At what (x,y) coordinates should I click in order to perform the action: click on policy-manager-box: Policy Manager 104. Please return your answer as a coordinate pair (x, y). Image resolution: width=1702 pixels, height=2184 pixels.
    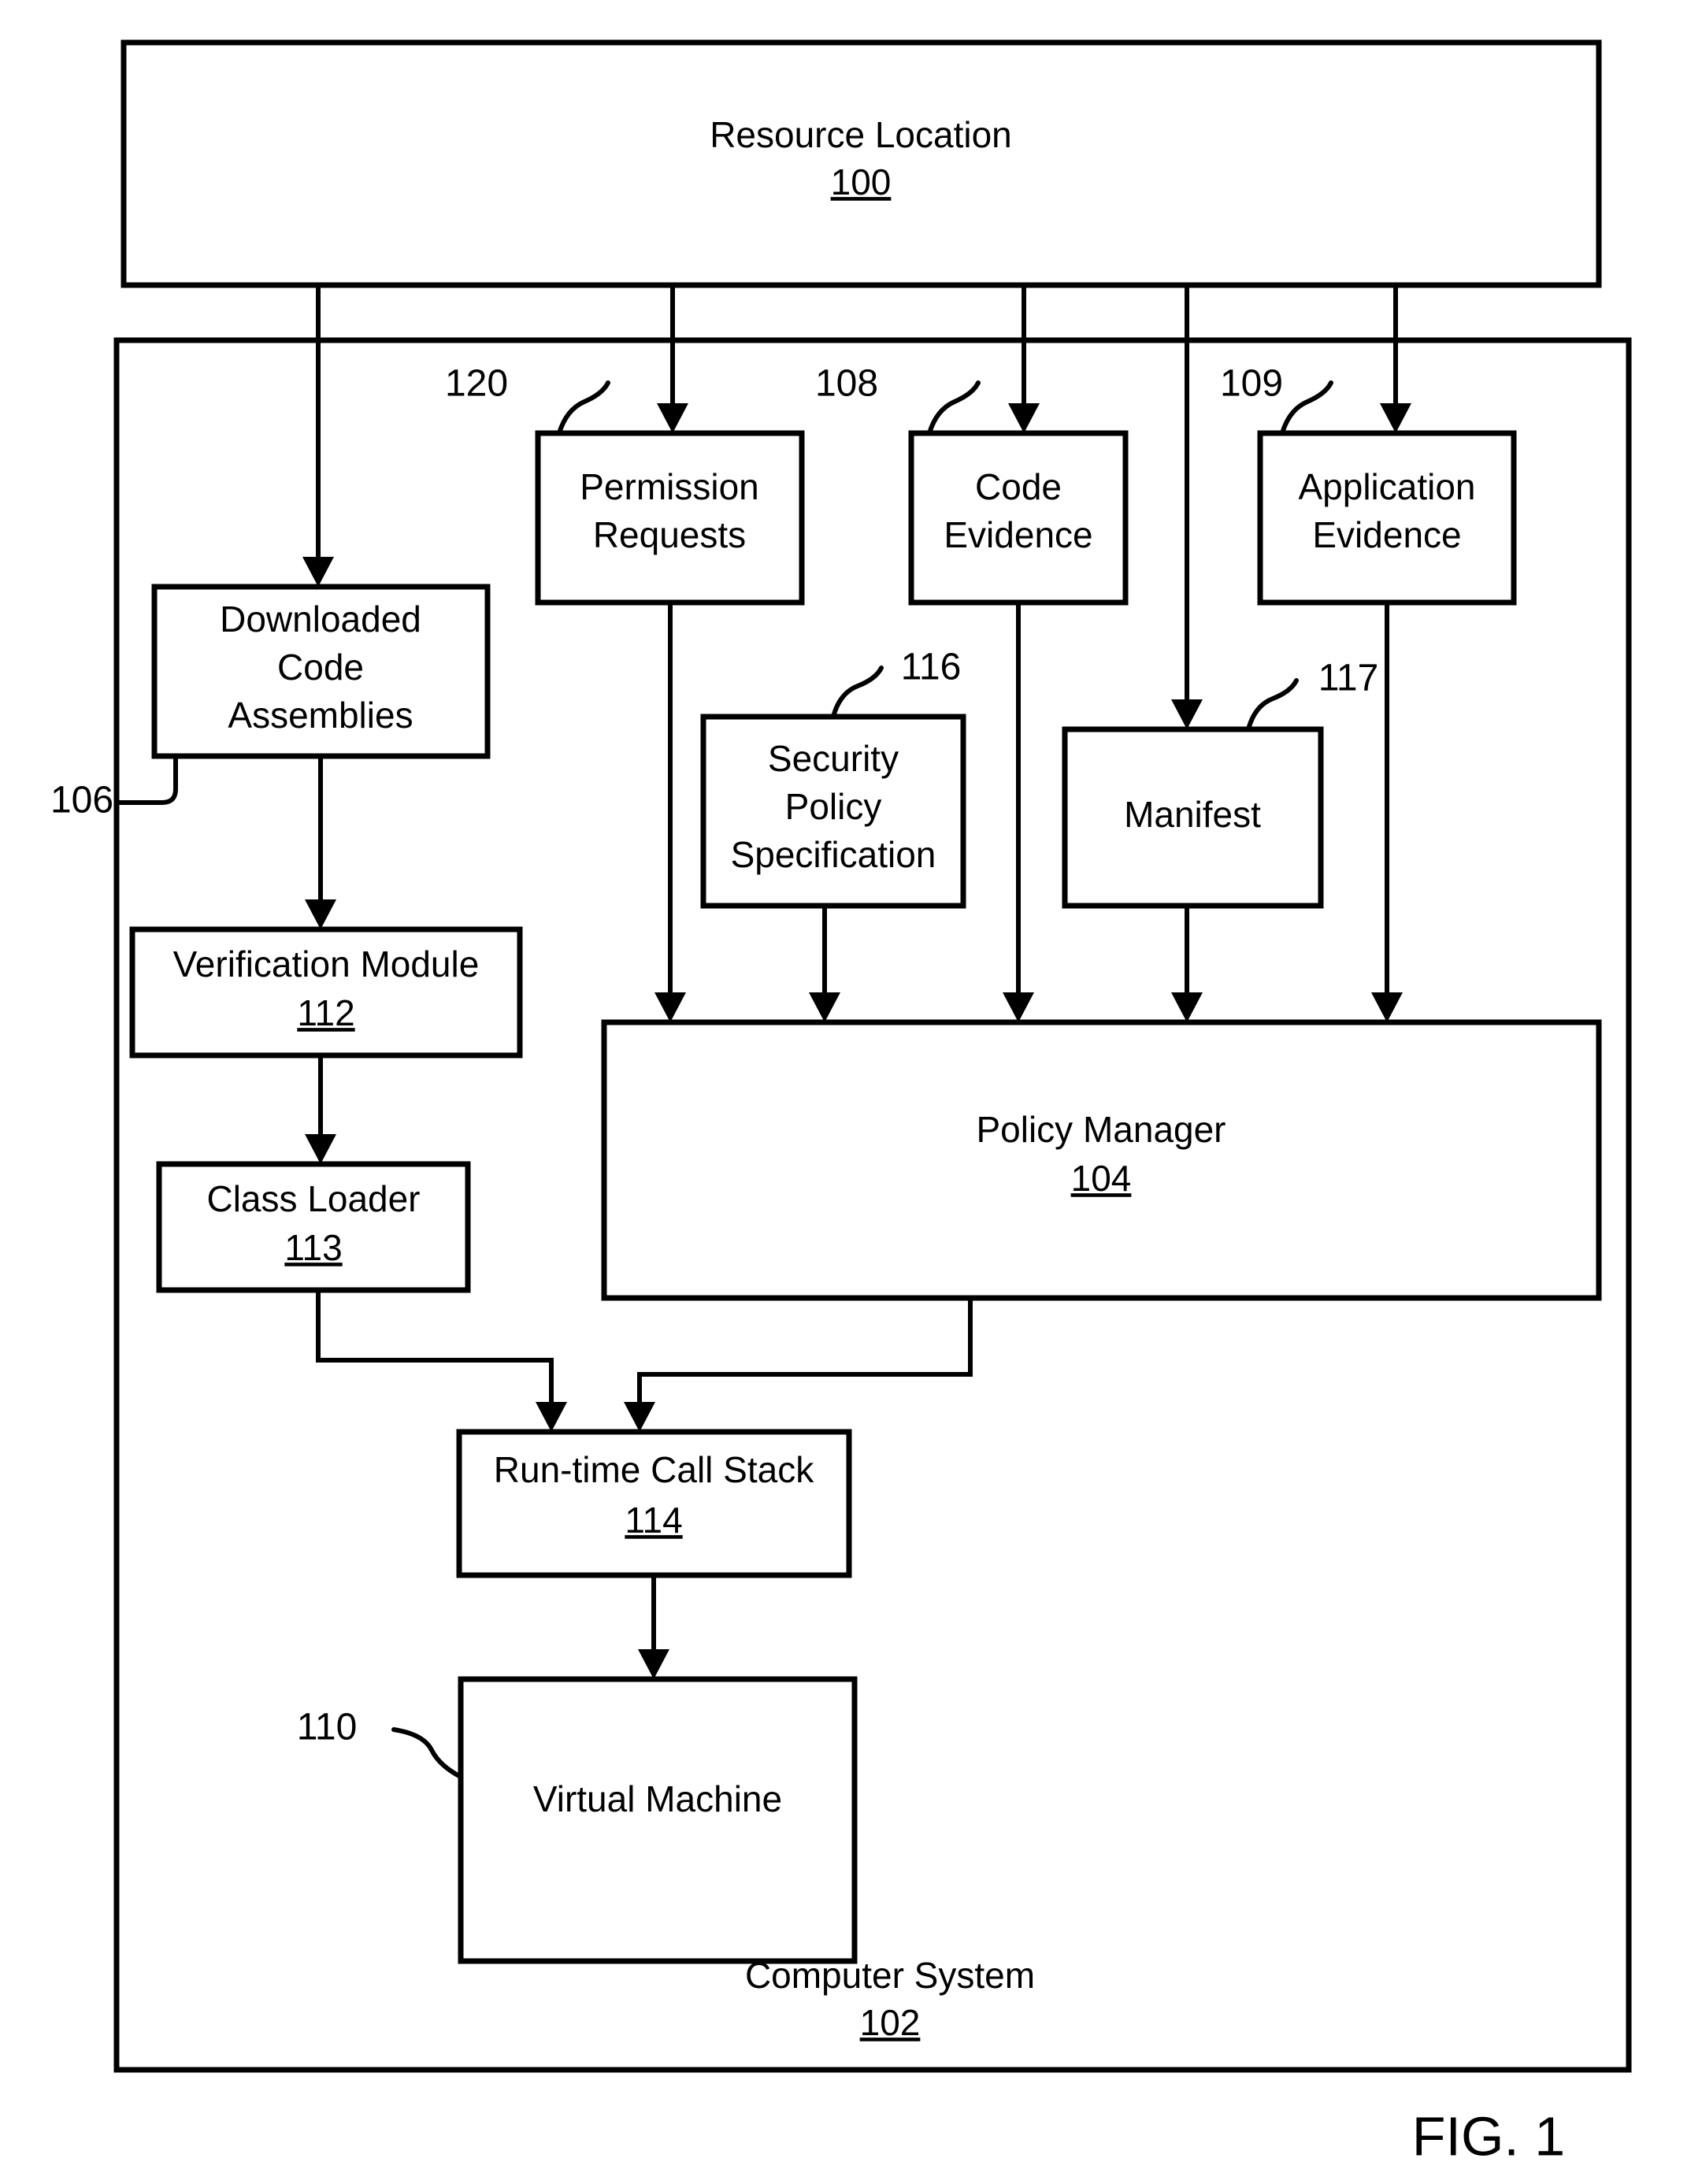
    Looking at the image, I should click on (1102, 1160).